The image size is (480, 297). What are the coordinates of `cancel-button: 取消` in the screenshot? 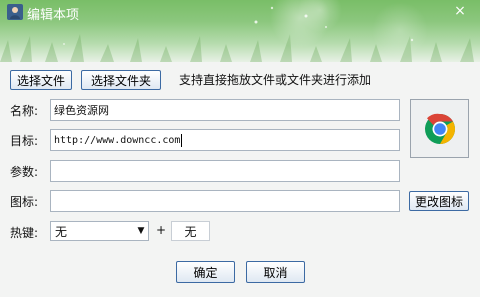 It's located at (275, 272).